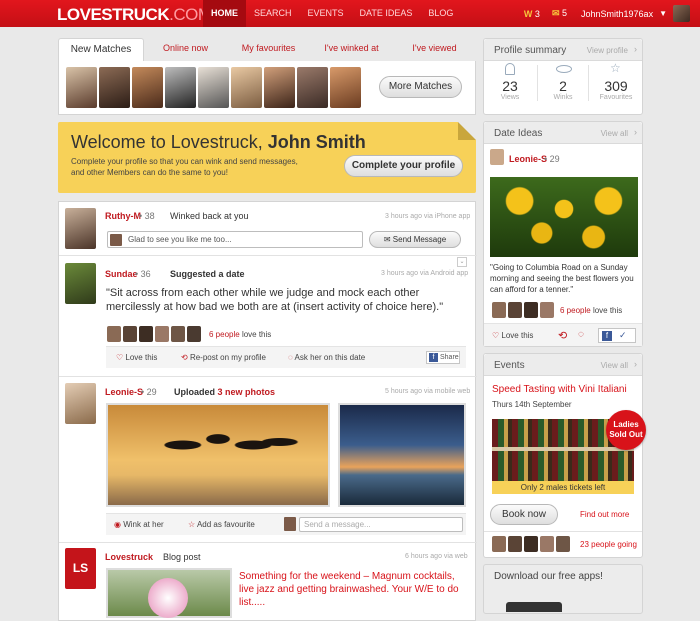 The image size is (700, 621). Describe the element at coordinates (185, 50) in the screenshot. I see `tab-online-now: Online now` at that location.